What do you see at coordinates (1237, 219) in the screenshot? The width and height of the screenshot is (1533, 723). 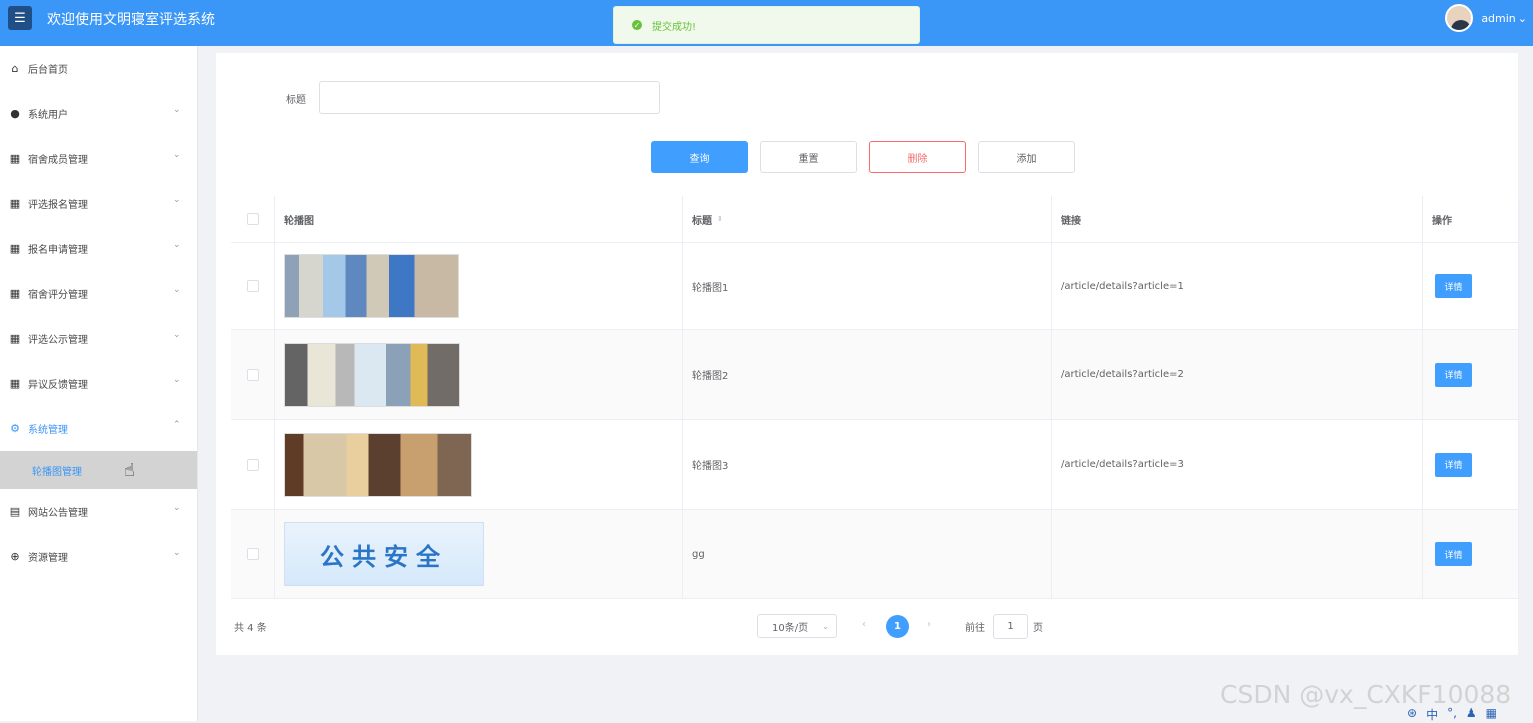 I see `table-header-cell: 链接` at bounding box center [1237, 219].